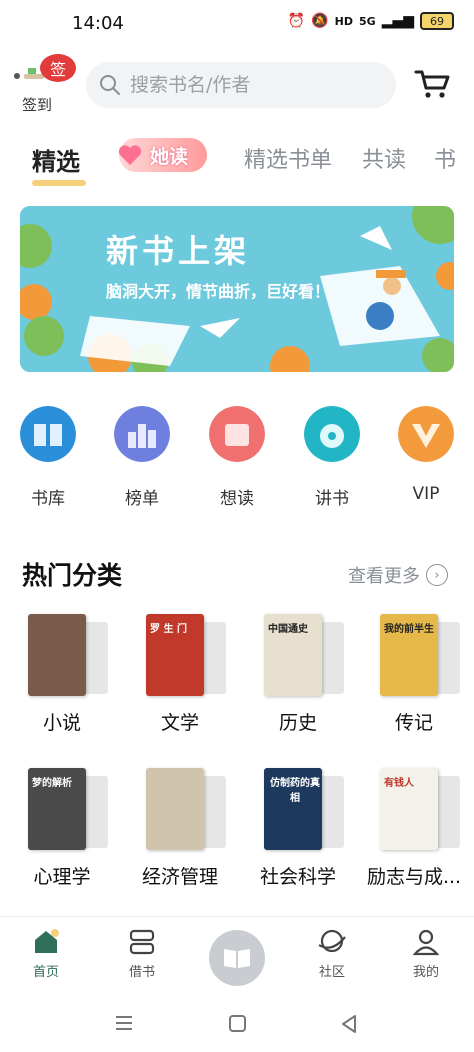  I want to click on tab-she-reads: 她读, so click(162, 155).